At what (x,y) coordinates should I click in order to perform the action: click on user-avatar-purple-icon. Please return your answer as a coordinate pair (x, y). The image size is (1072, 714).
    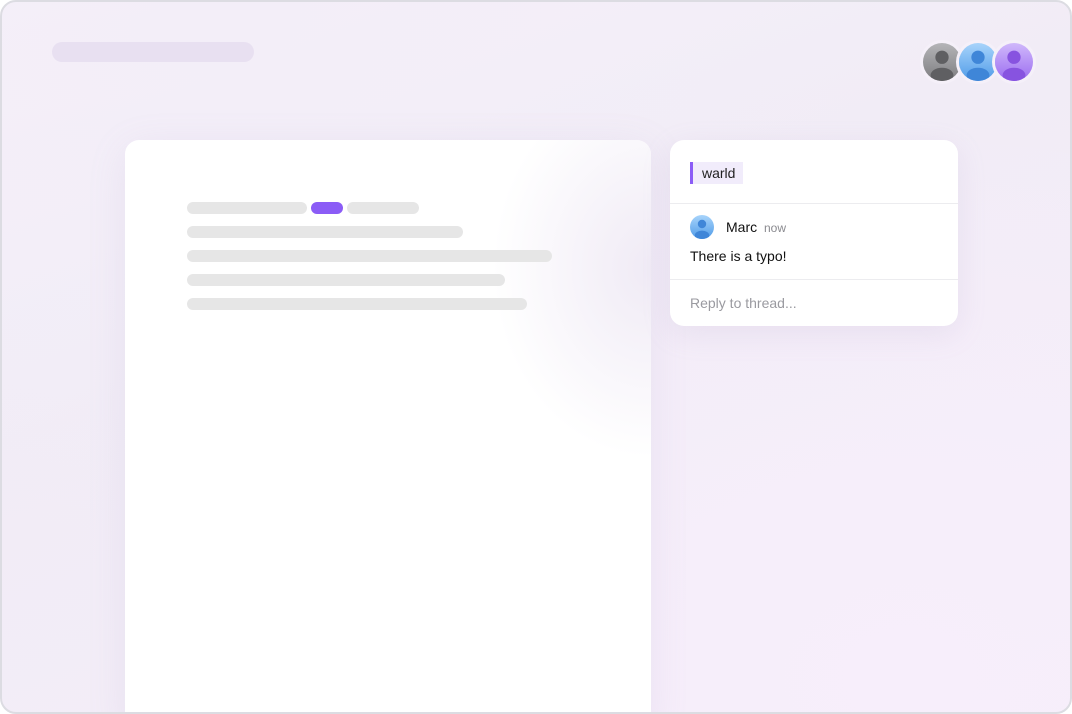
    Looking at the image, I should click on (1014, 62).